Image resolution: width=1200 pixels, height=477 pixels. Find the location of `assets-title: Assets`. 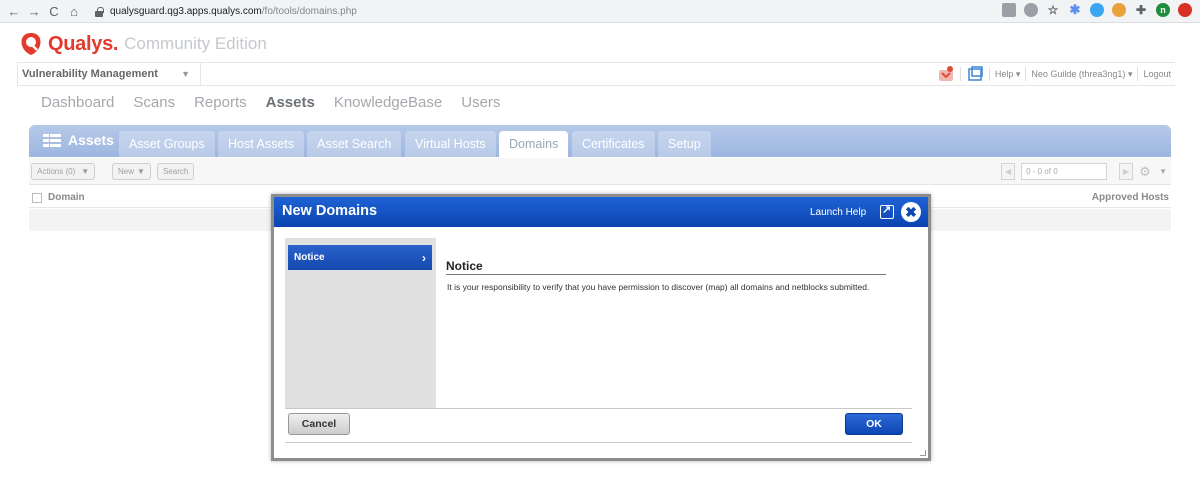

assets-title: Assets is located at coordinates (78, 140).